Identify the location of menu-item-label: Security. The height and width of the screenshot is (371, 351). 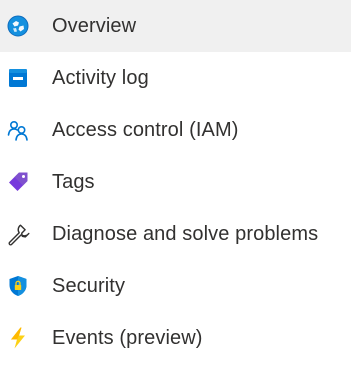
(89, 285).